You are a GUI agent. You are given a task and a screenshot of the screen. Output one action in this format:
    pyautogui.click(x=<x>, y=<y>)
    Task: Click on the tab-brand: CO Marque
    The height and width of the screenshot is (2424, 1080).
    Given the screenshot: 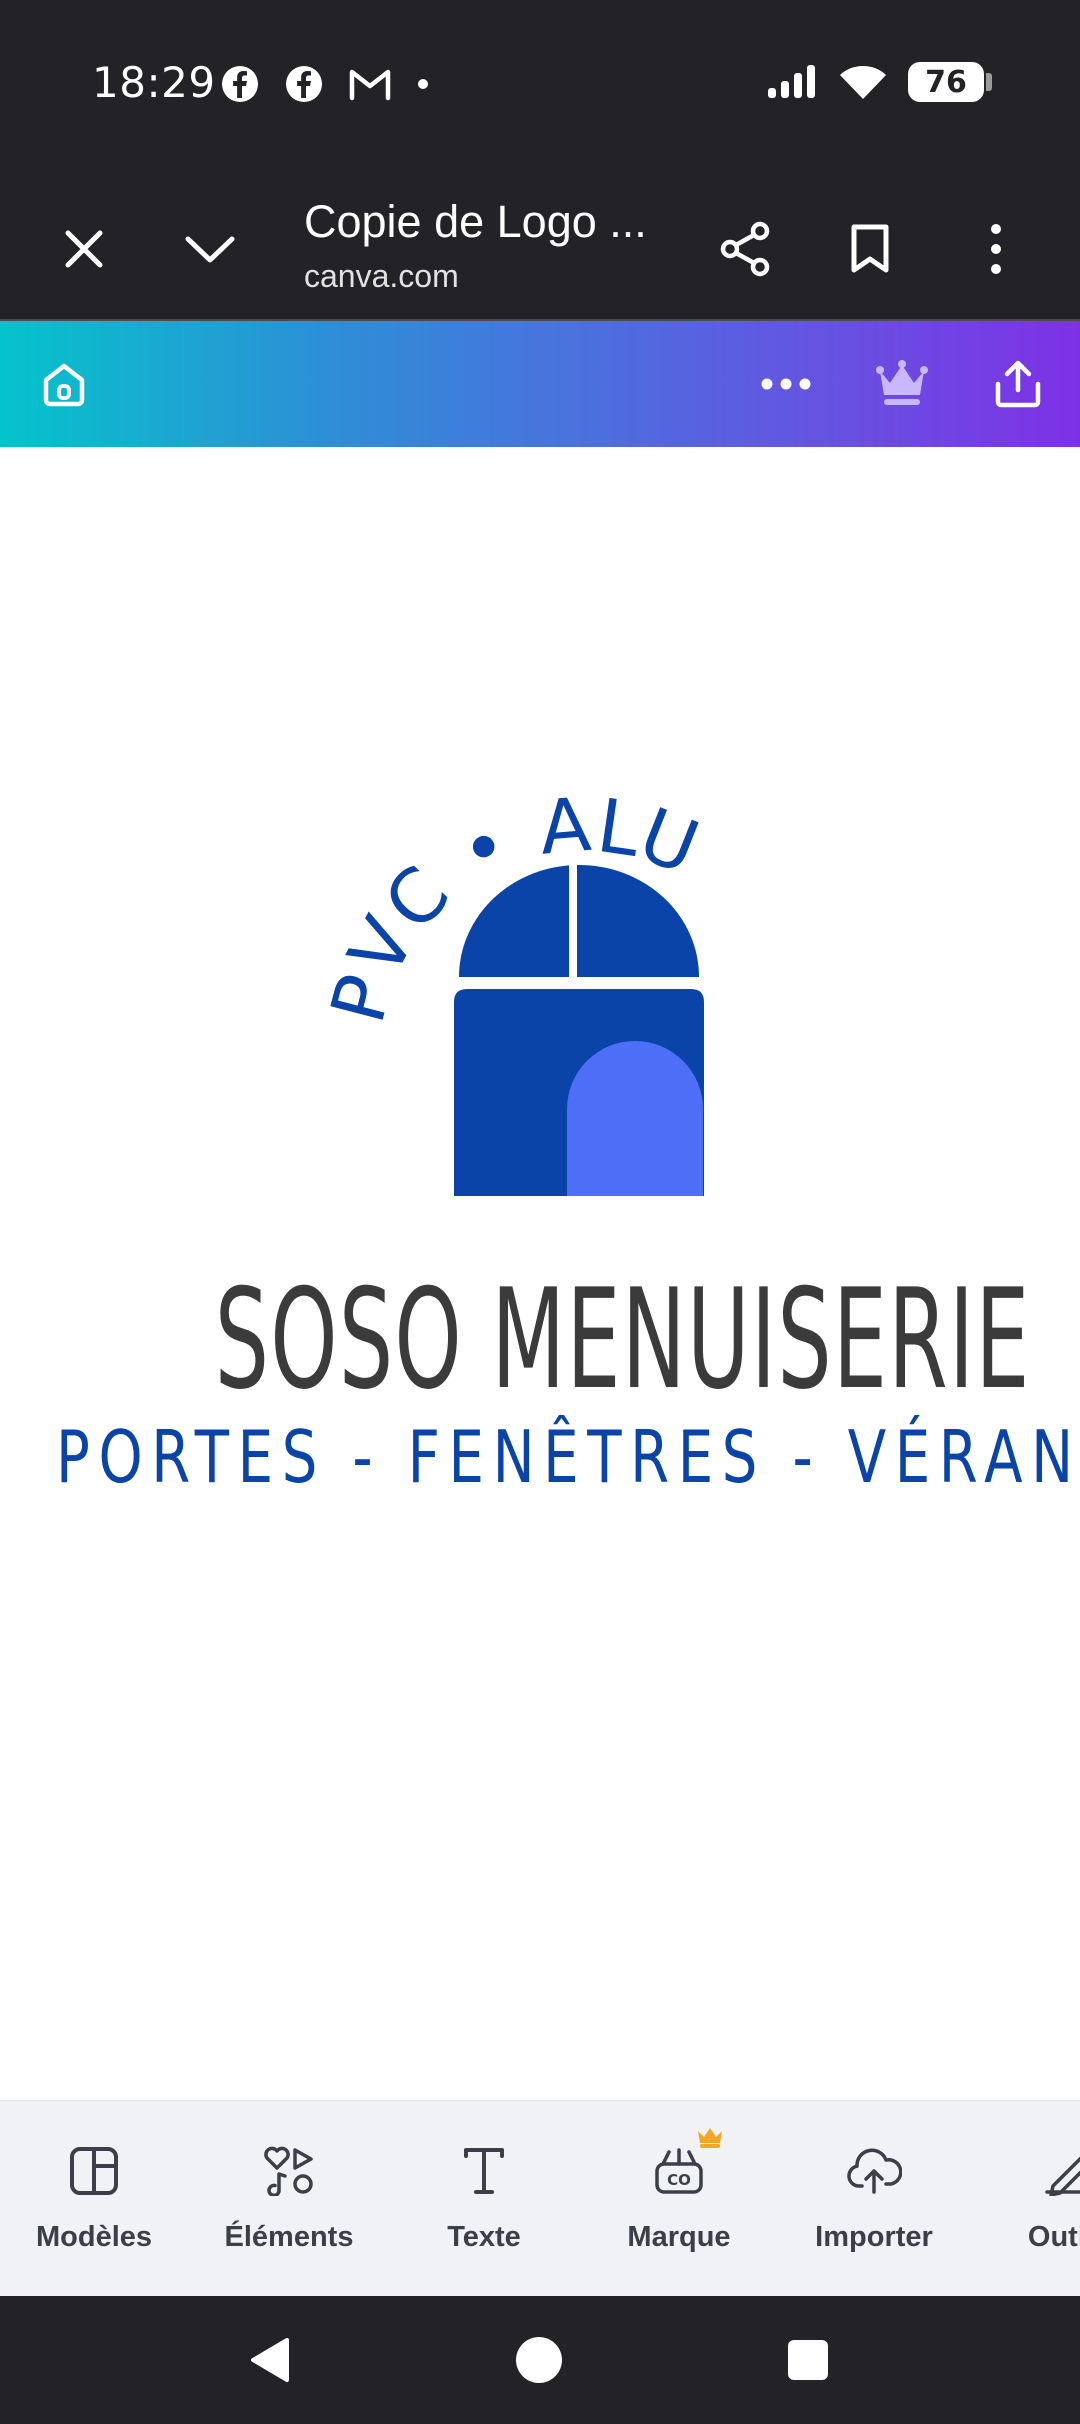 What is the action you would take?
    pyautogui.click(x=679, y=2199)
    